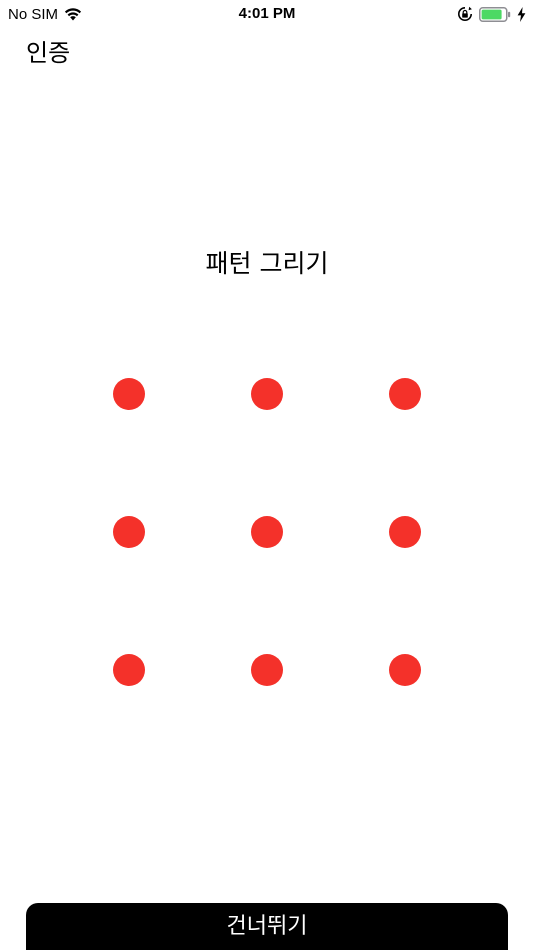 The height and width of the screenshot is (950, 534). What do you see at coordinates (267, 926) in the screenshot?
I see `skip-button: 건너뛰기` at bounding box center [267, 926].